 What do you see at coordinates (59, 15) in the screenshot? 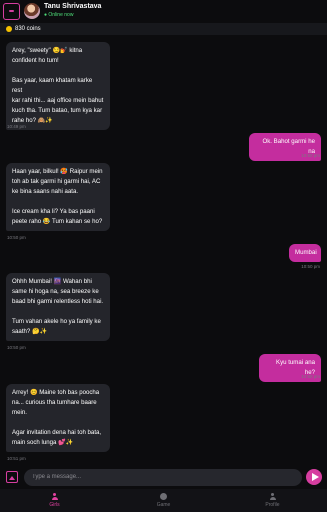
I see `online-status: ● Online now` at bounding box center [59, 15].